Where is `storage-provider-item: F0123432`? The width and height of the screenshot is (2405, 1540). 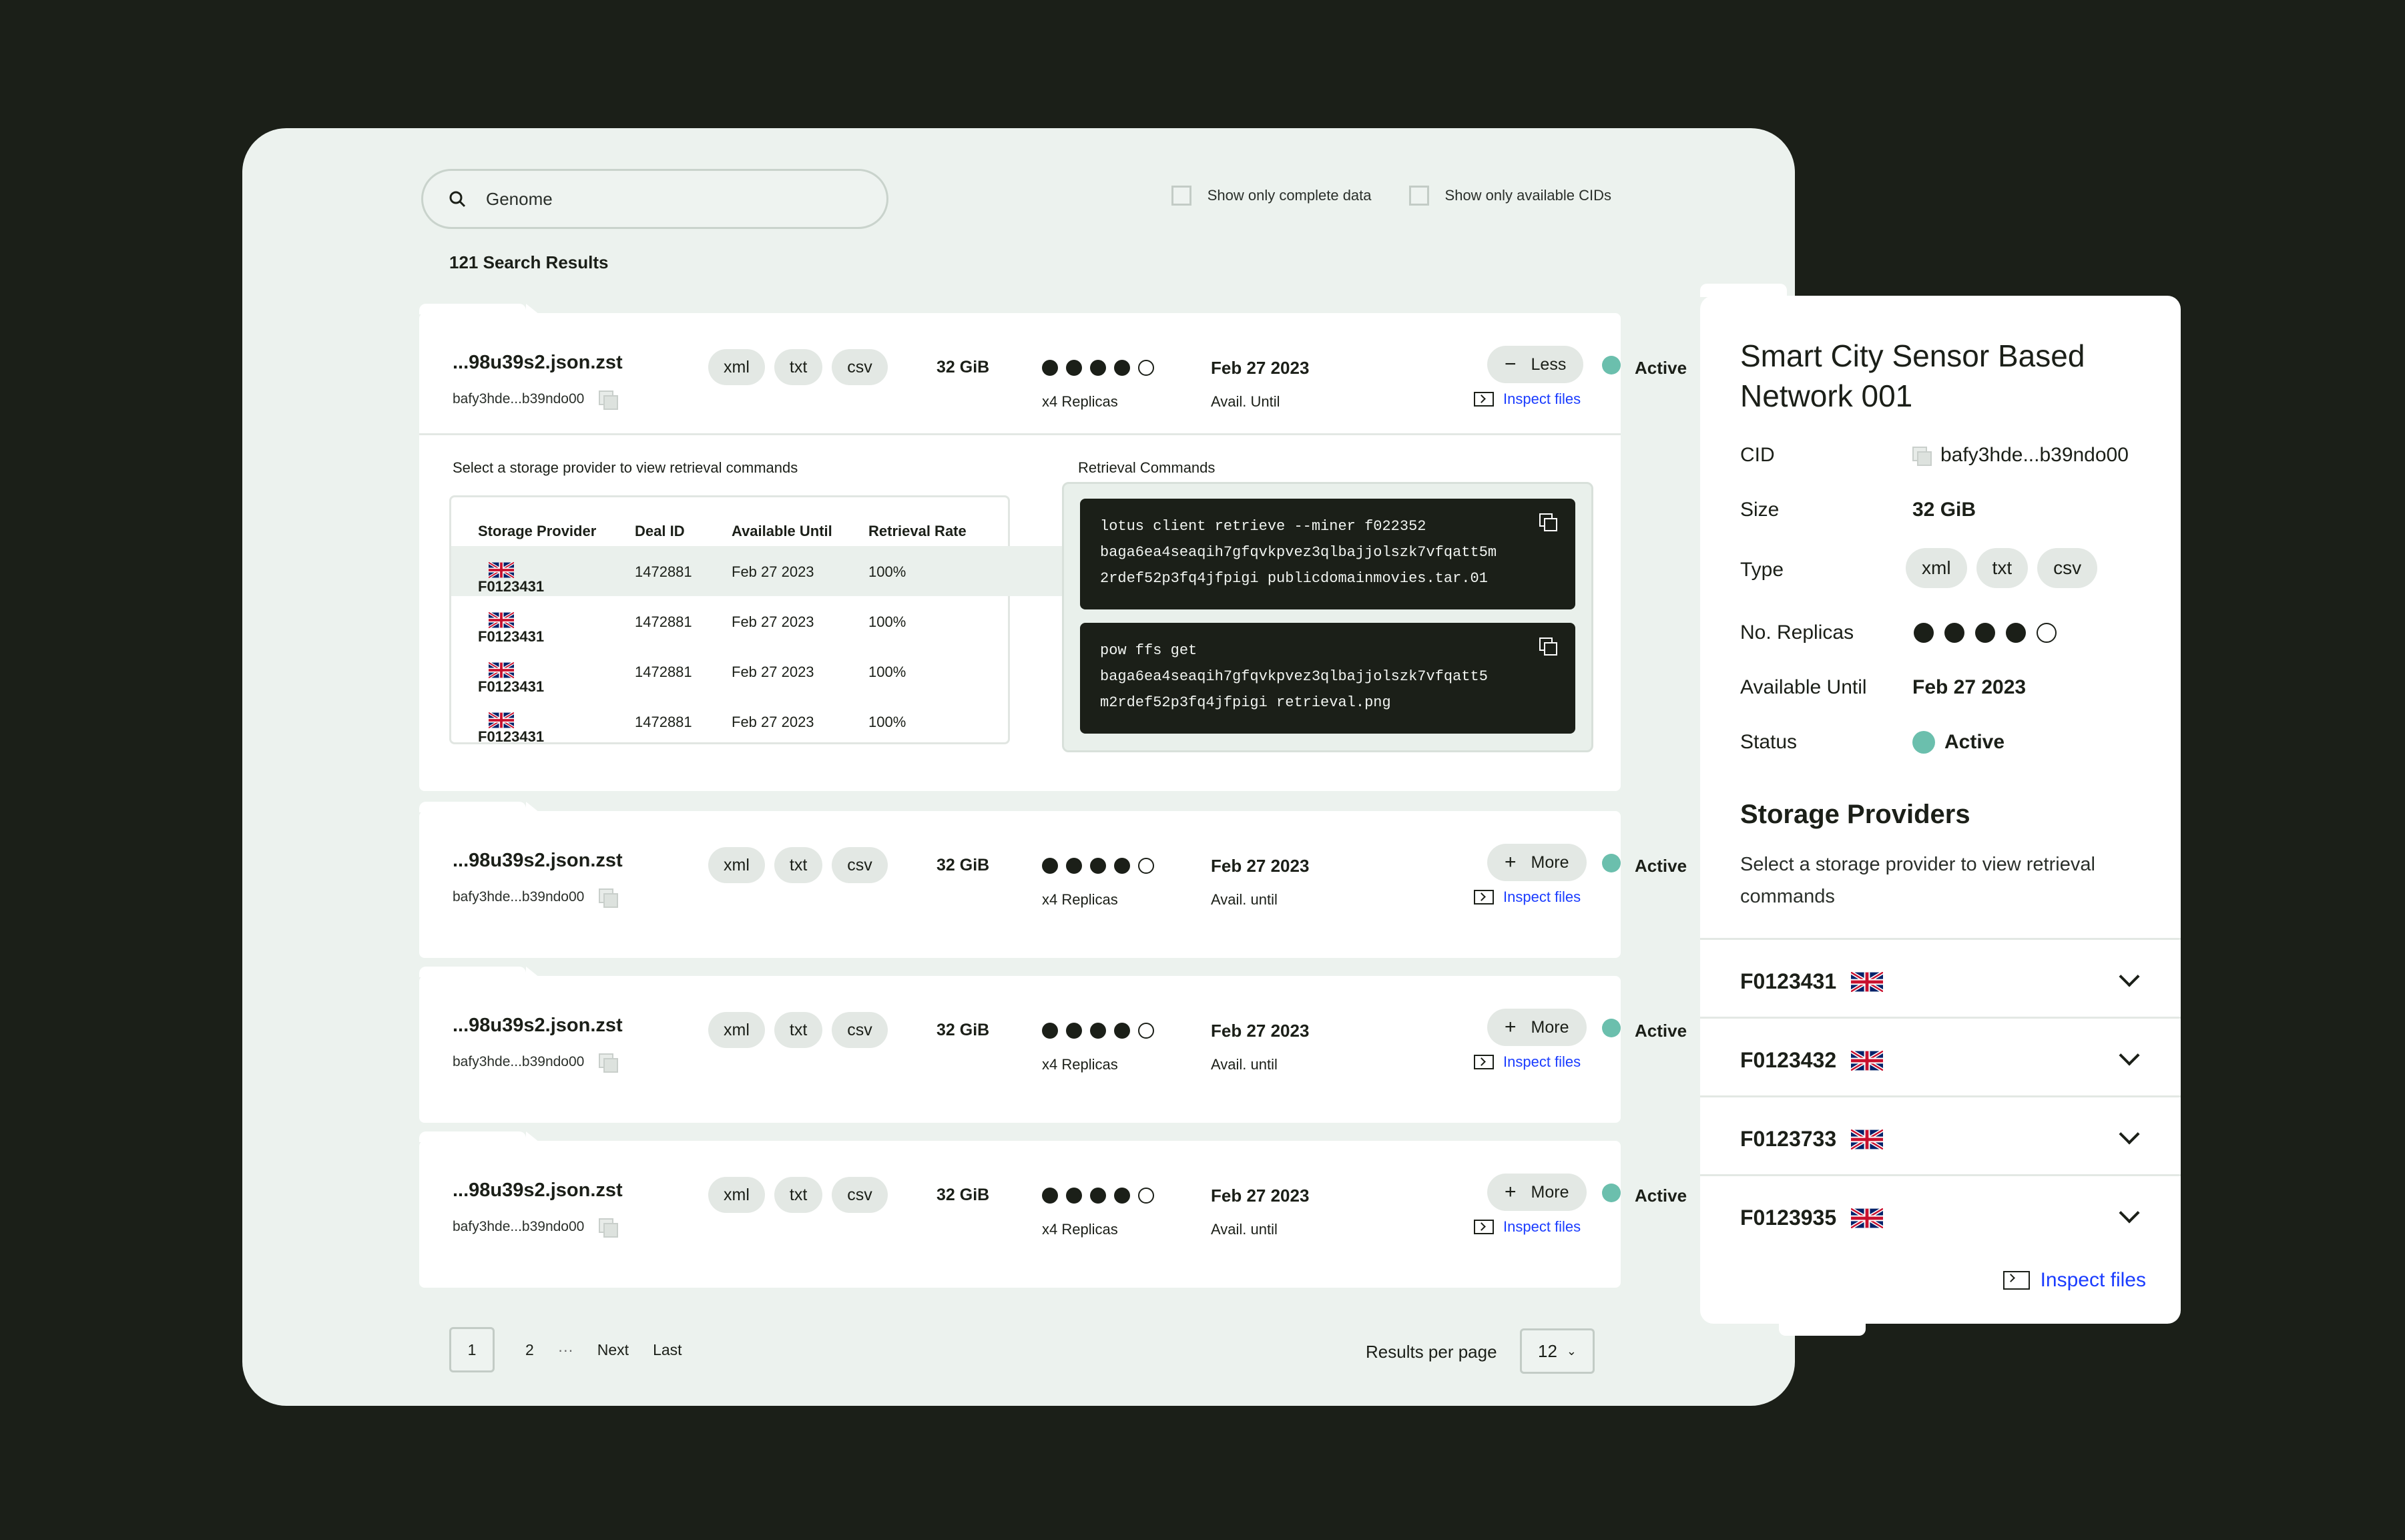 storage-provider-item: F0123432 is located at coordinates (1940, 1056).